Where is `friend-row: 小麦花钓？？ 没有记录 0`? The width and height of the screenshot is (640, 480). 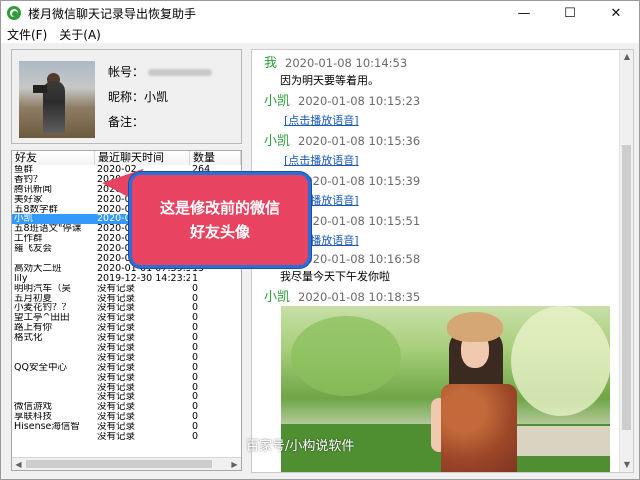
friend-row: 小麦花钓？？ 没有记录 0 is located at coordinates (126, 308).